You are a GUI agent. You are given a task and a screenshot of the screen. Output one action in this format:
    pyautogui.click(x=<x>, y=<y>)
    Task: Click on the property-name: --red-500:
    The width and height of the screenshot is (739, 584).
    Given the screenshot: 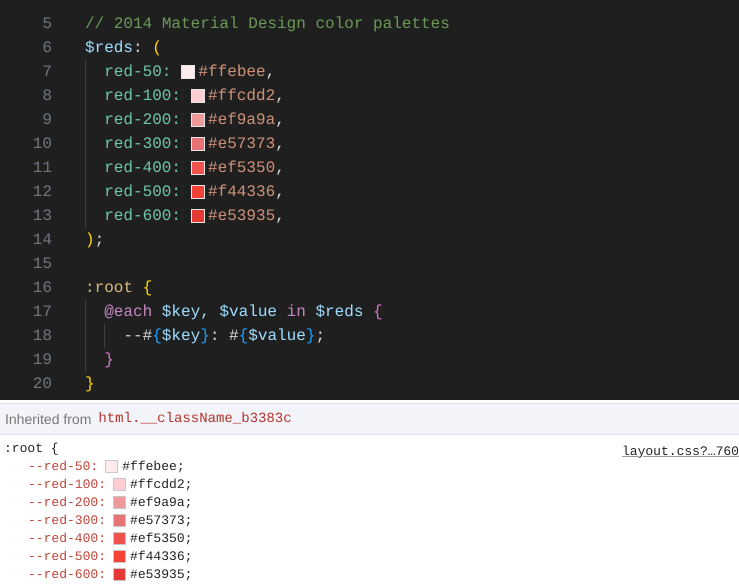 What is the action you would take?
    pyautogui.click(x=67, y=556)
    